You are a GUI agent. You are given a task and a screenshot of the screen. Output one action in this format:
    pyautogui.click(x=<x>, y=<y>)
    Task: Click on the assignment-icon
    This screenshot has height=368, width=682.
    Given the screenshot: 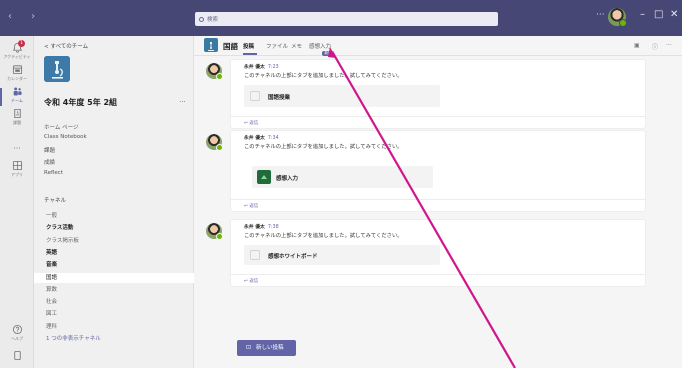 What is the action you would take?
    pyautogui.click(x=17, y=113)
    